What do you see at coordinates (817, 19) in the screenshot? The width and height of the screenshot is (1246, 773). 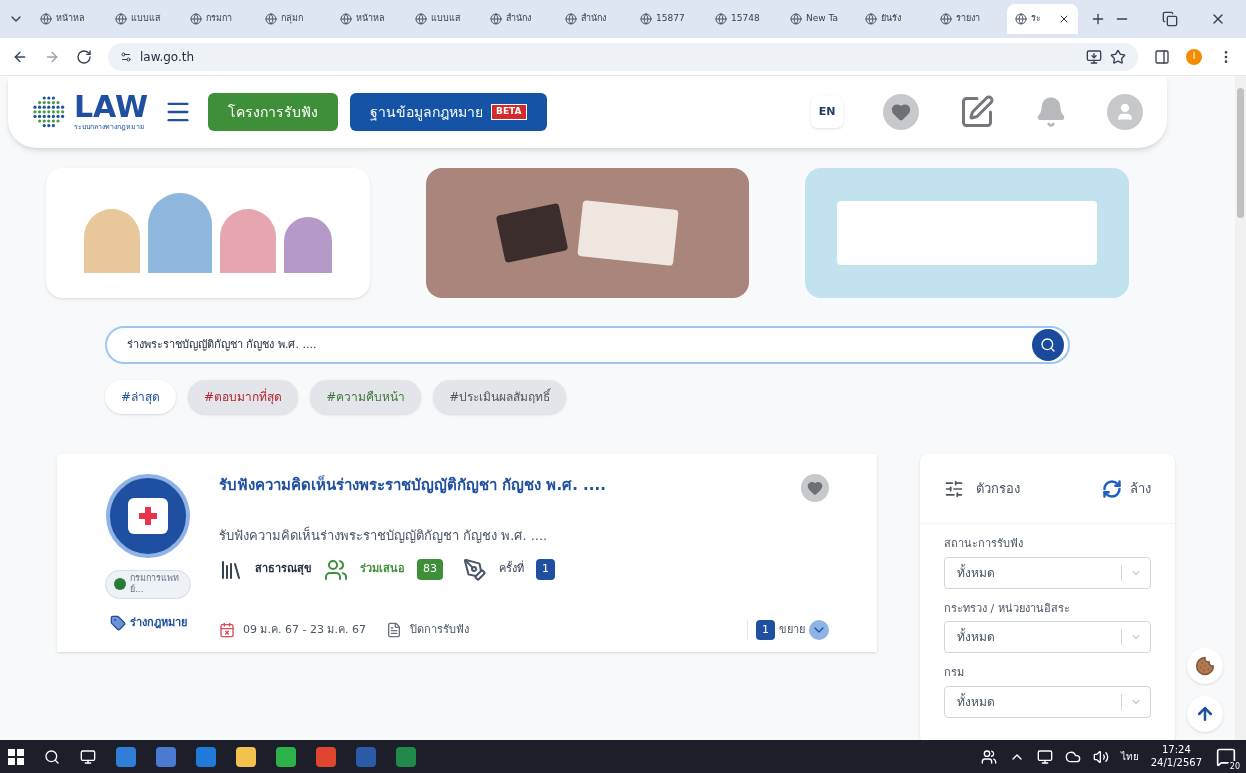 I see `browser-tab: New Ta` at bounding box center [817, 19].